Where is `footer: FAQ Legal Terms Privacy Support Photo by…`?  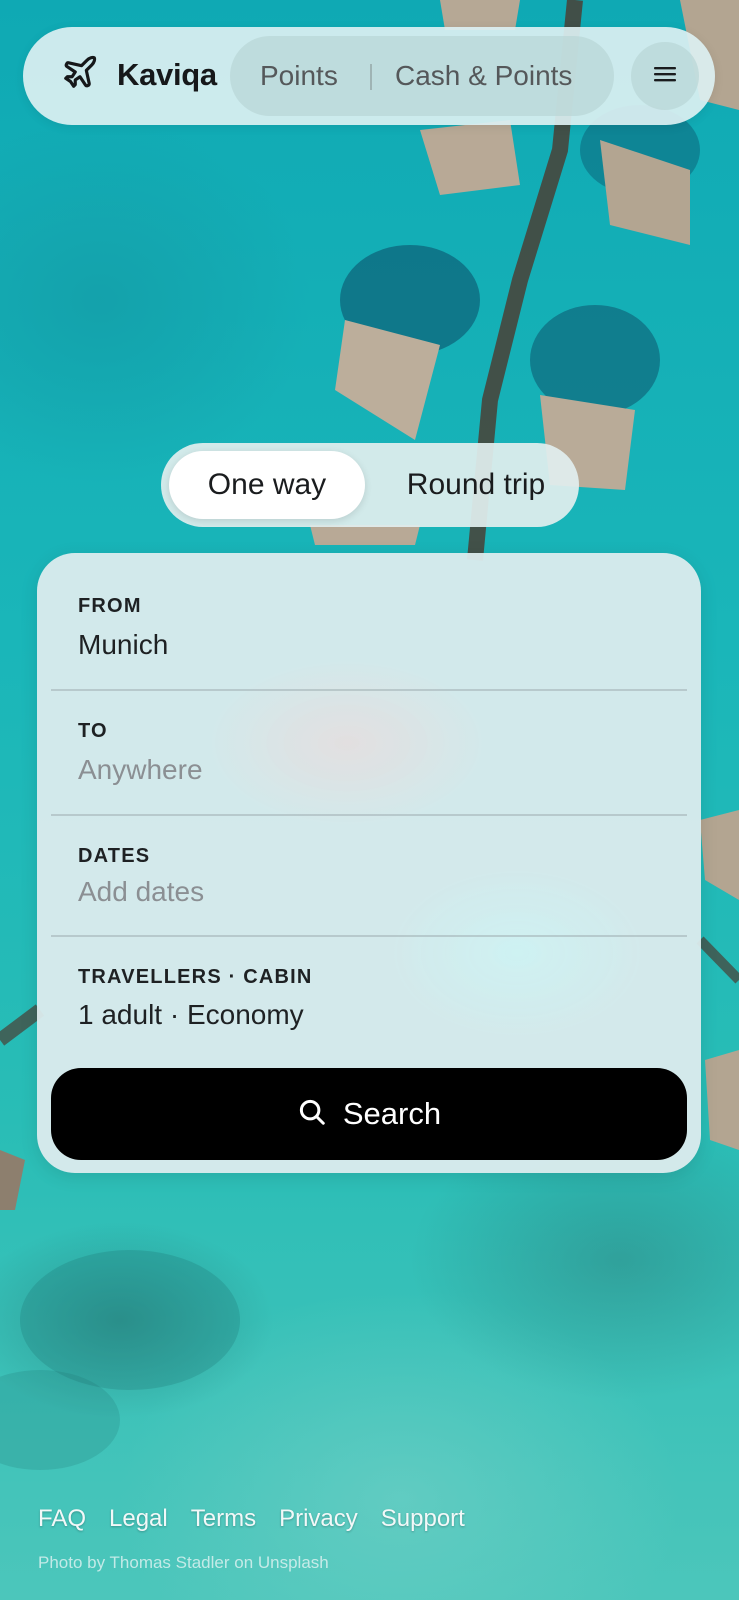 footer: FAQ Legal Terms Privacy Support Photo by… is located at coordinates (251, 1538).